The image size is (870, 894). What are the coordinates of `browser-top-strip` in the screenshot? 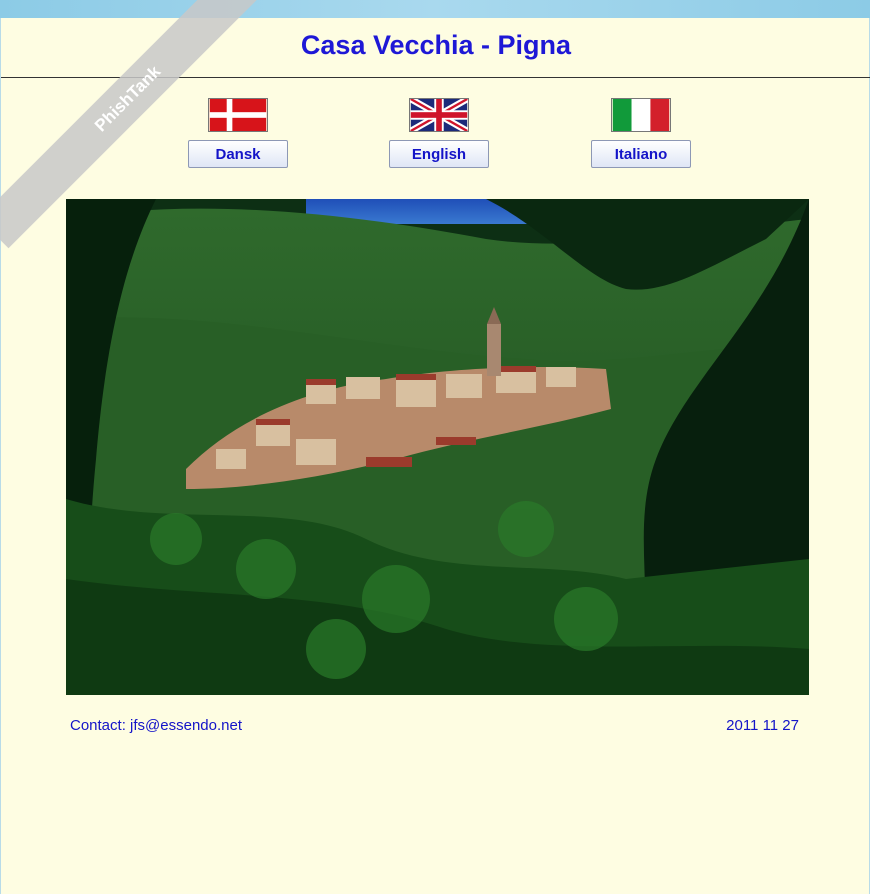 It's located at (435, 9).